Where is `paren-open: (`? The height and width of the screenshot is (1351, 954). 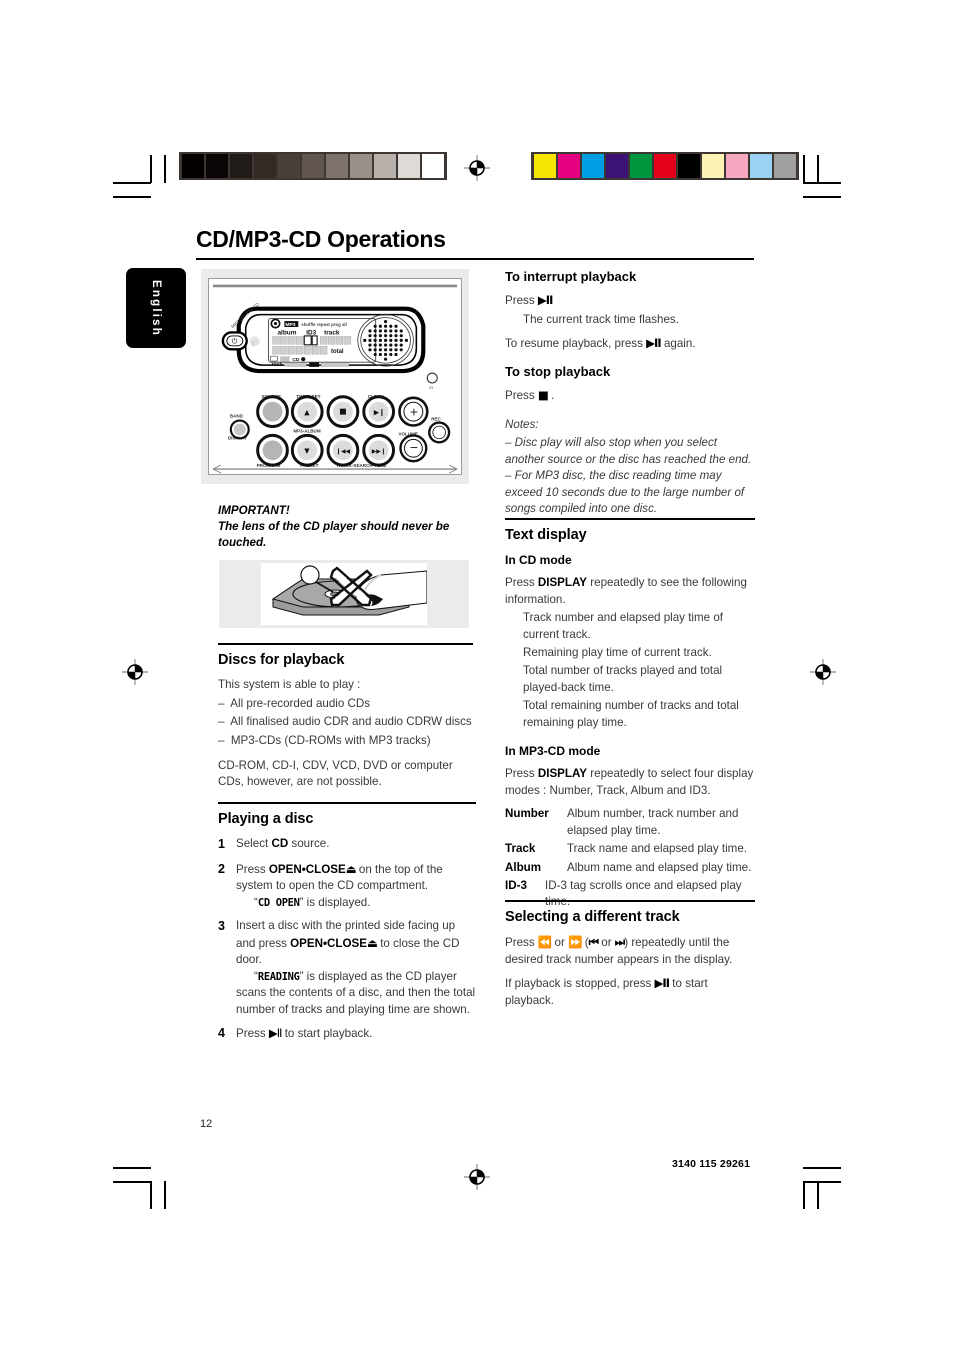
paren-open: ( is located at coordinates (585, 943).